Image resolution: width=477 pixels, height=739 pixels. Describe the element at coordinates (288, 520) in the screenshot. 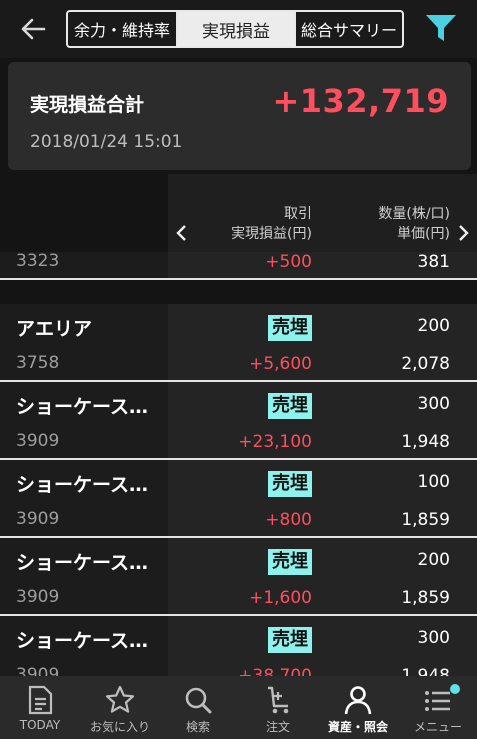

I see `realized-pl: +800` at that location.